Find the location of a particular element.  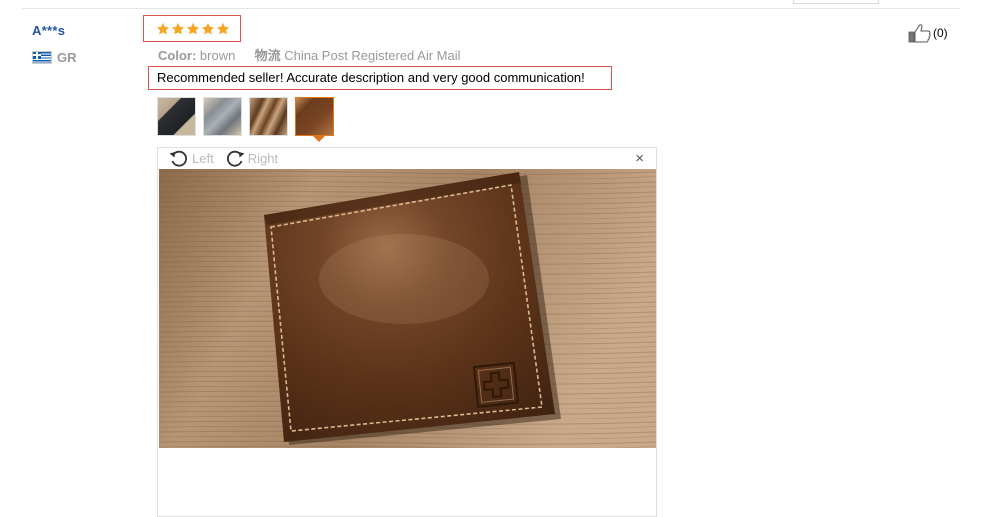

top-control-edge is located at coordinates (836, 2).